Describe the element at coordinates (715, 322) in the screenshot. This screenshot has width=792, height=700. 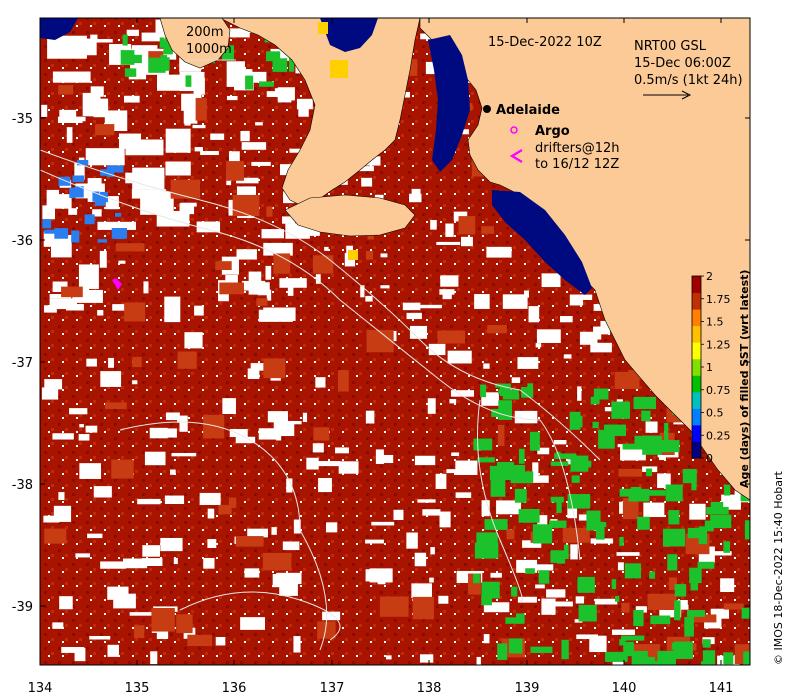
I see `colorbar-tick-label: 1.5` at that location.